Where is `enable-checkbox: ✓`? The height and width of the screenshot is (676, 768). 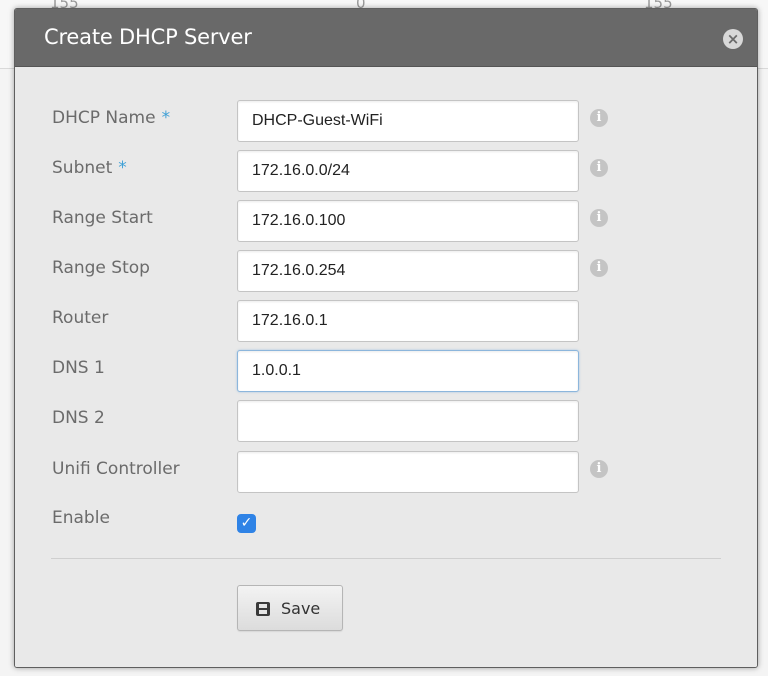 enable-checkbox: ✓ is located at coordinates (246, 523).